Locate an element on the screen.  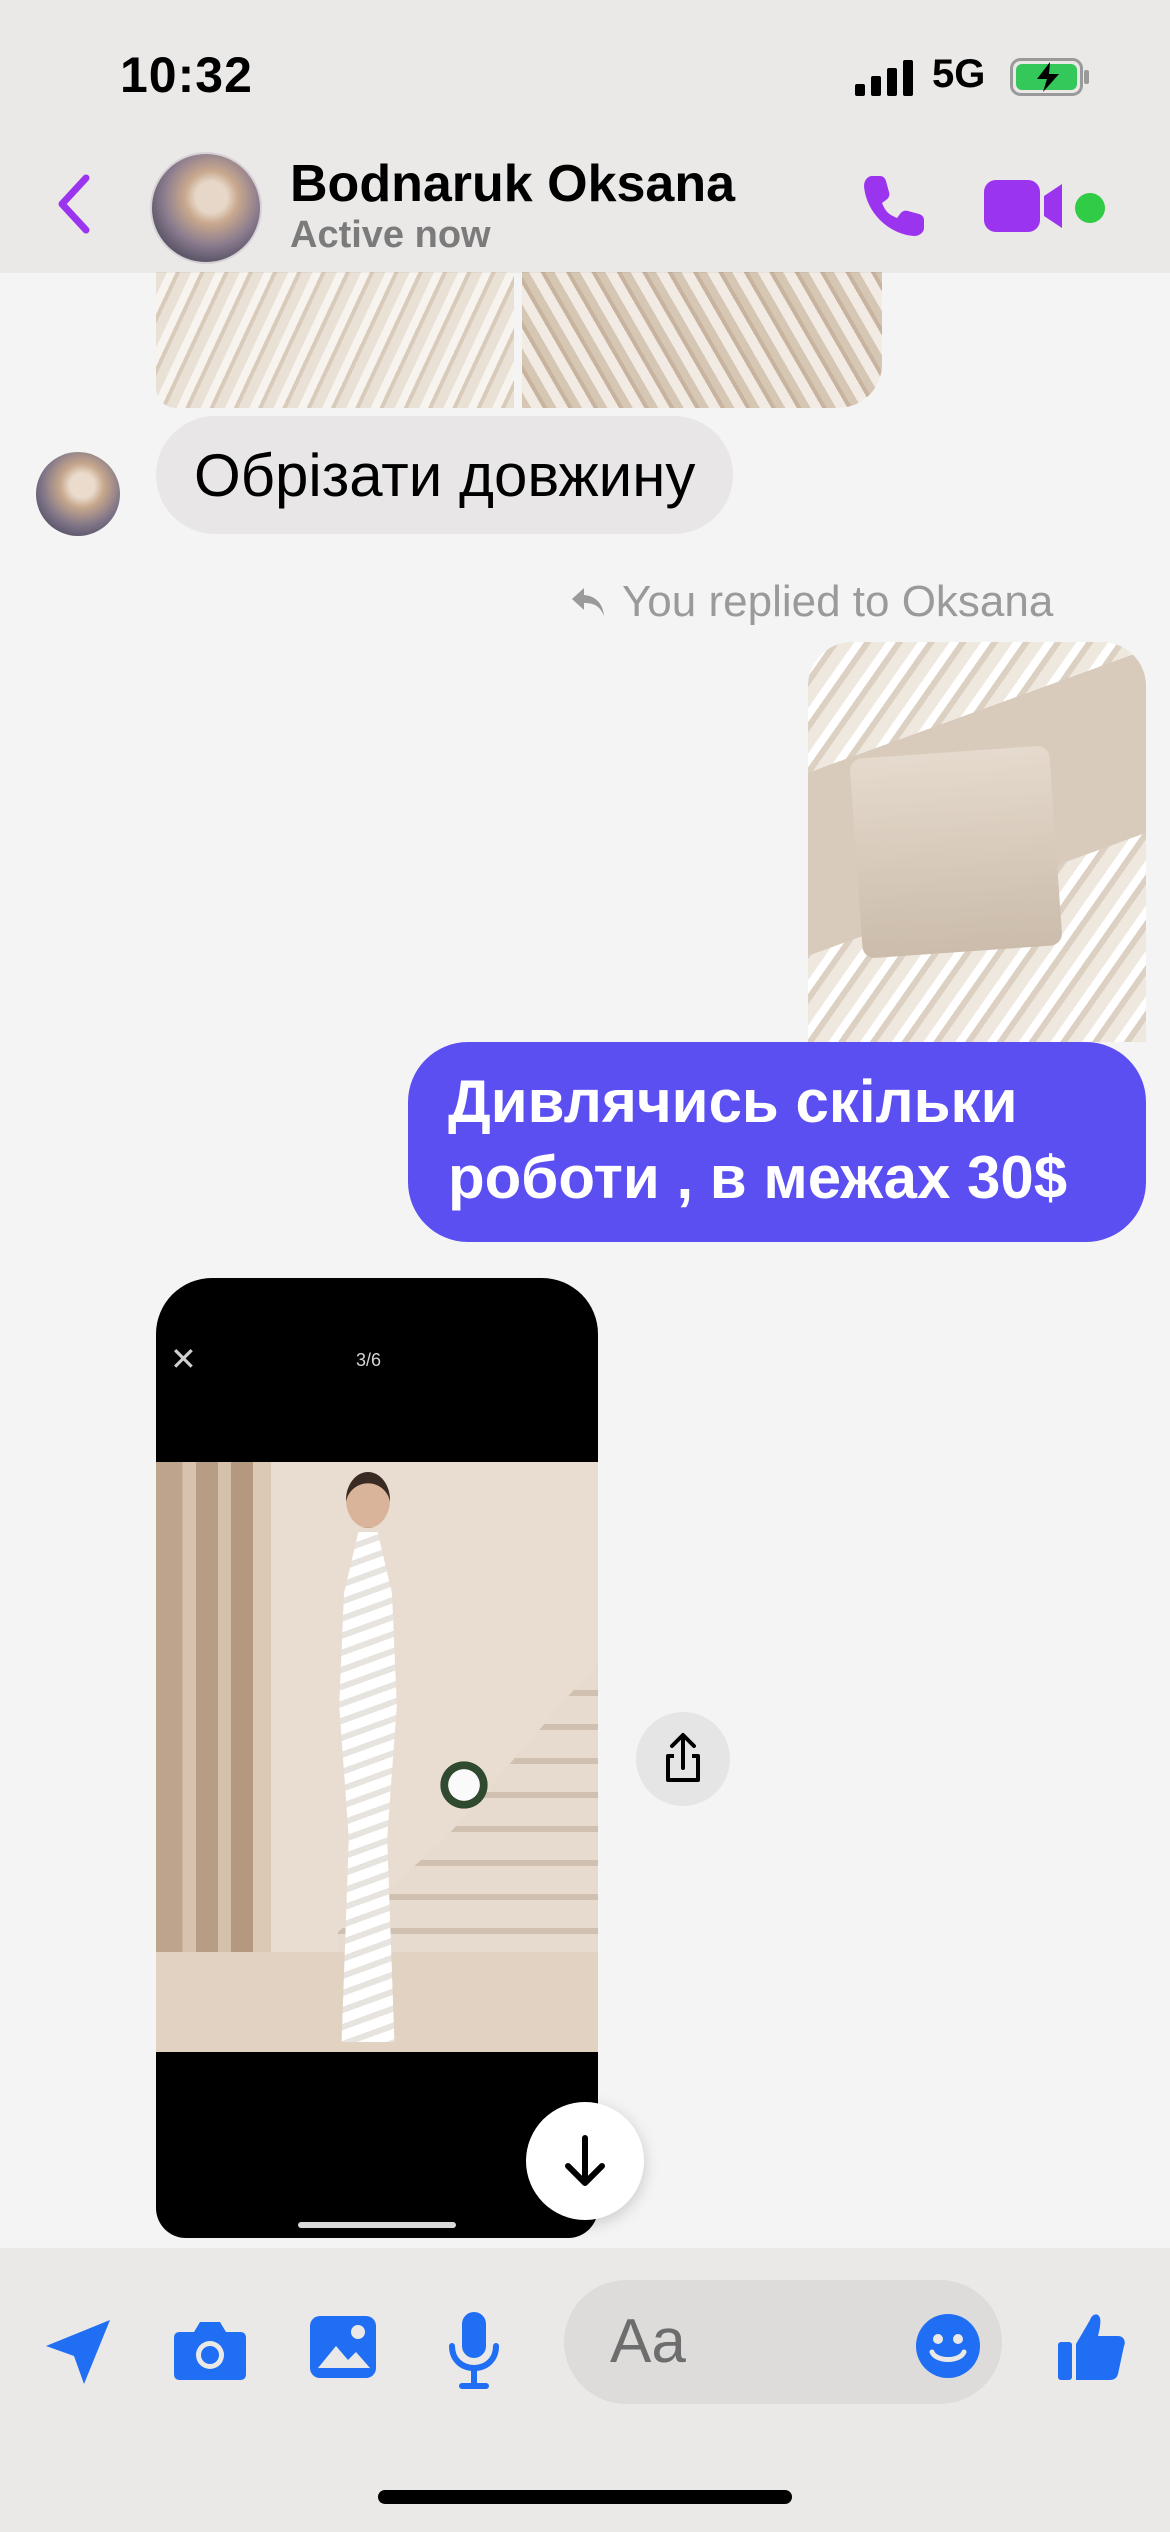
online-indicator is located at coordinates (1090, 208).